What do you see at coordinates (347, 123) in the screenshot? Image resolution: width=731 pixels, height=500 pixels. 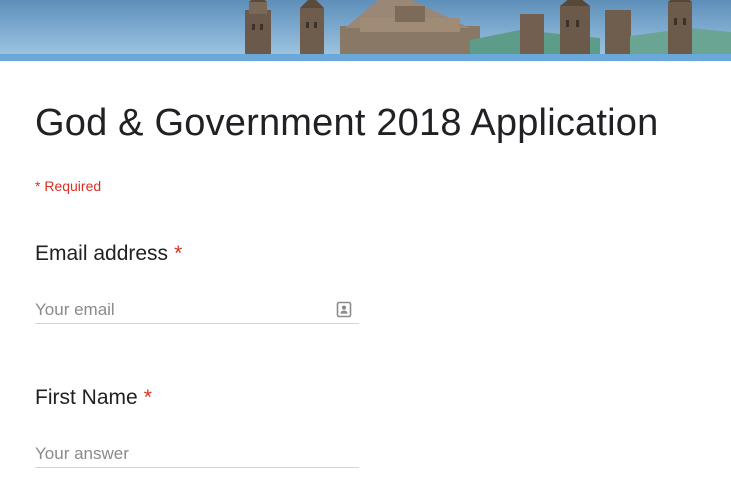 I see `form-title: God & Government 2018 Application` at bounding box center [347, 123].